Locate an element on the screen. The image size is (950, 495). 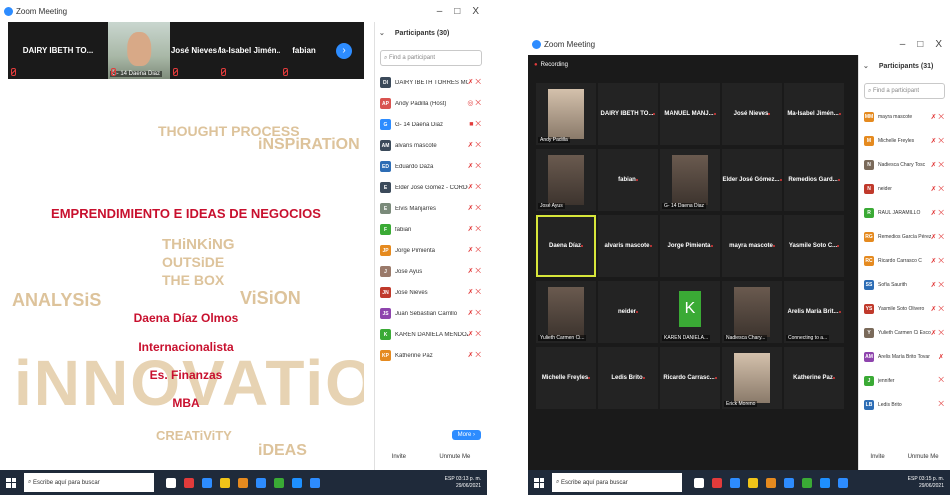
video-tile: José Ayus is located at coordinates (566, 180).